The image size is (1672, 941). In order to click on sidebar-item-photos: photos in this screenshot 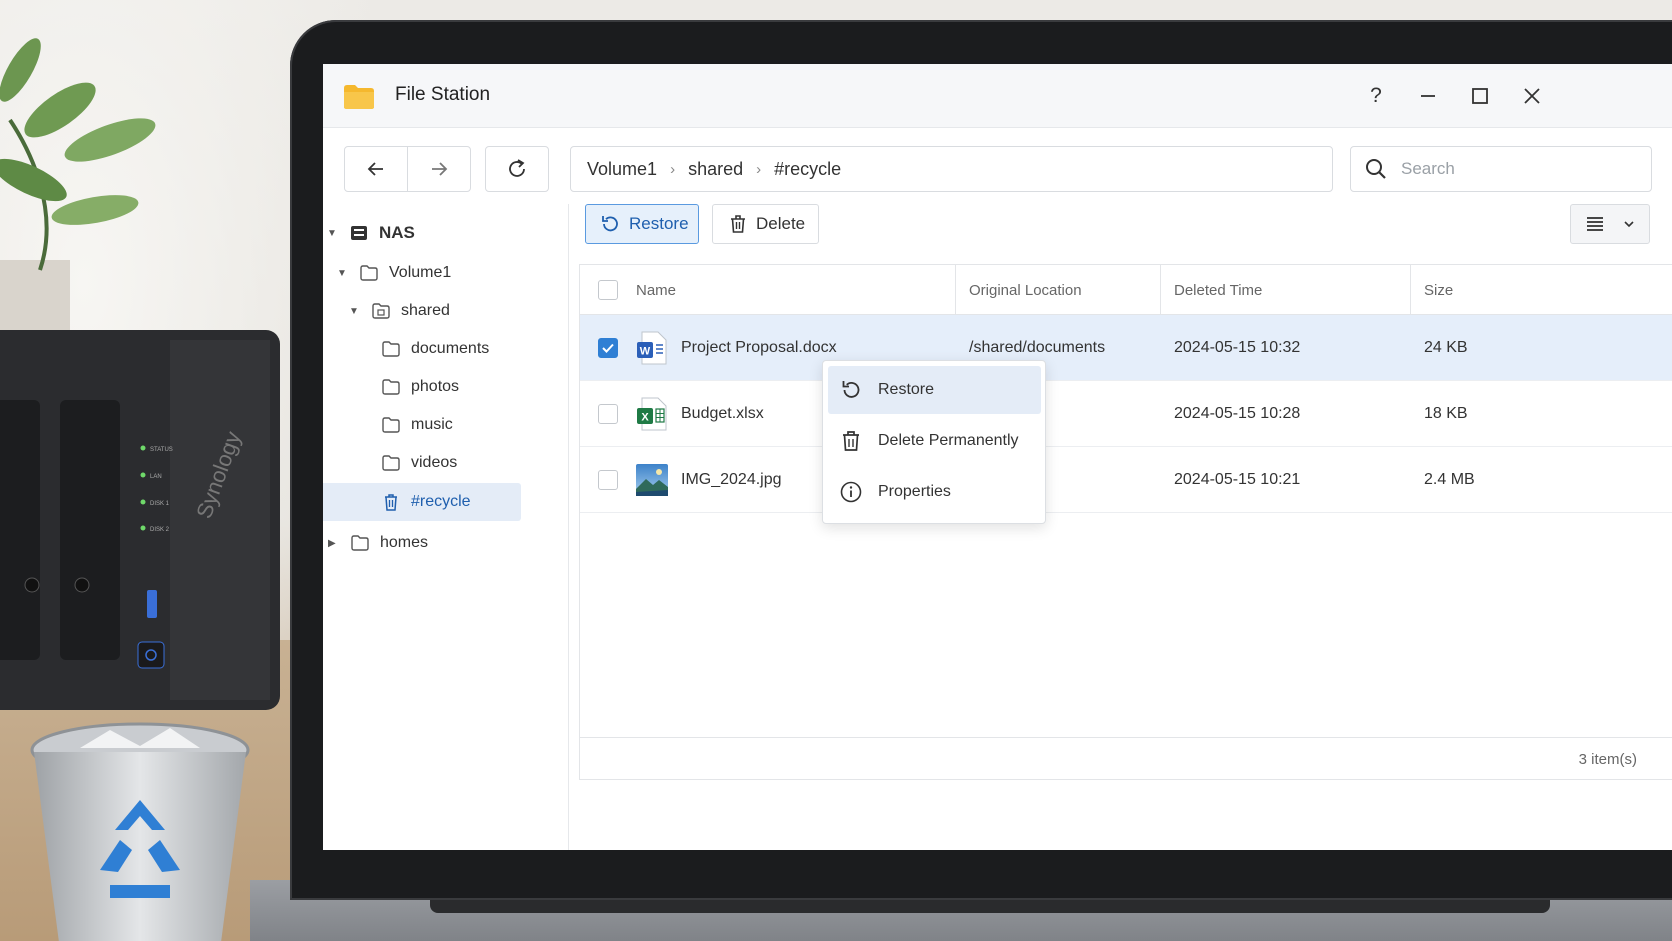, I will do `click(469, 387)`.